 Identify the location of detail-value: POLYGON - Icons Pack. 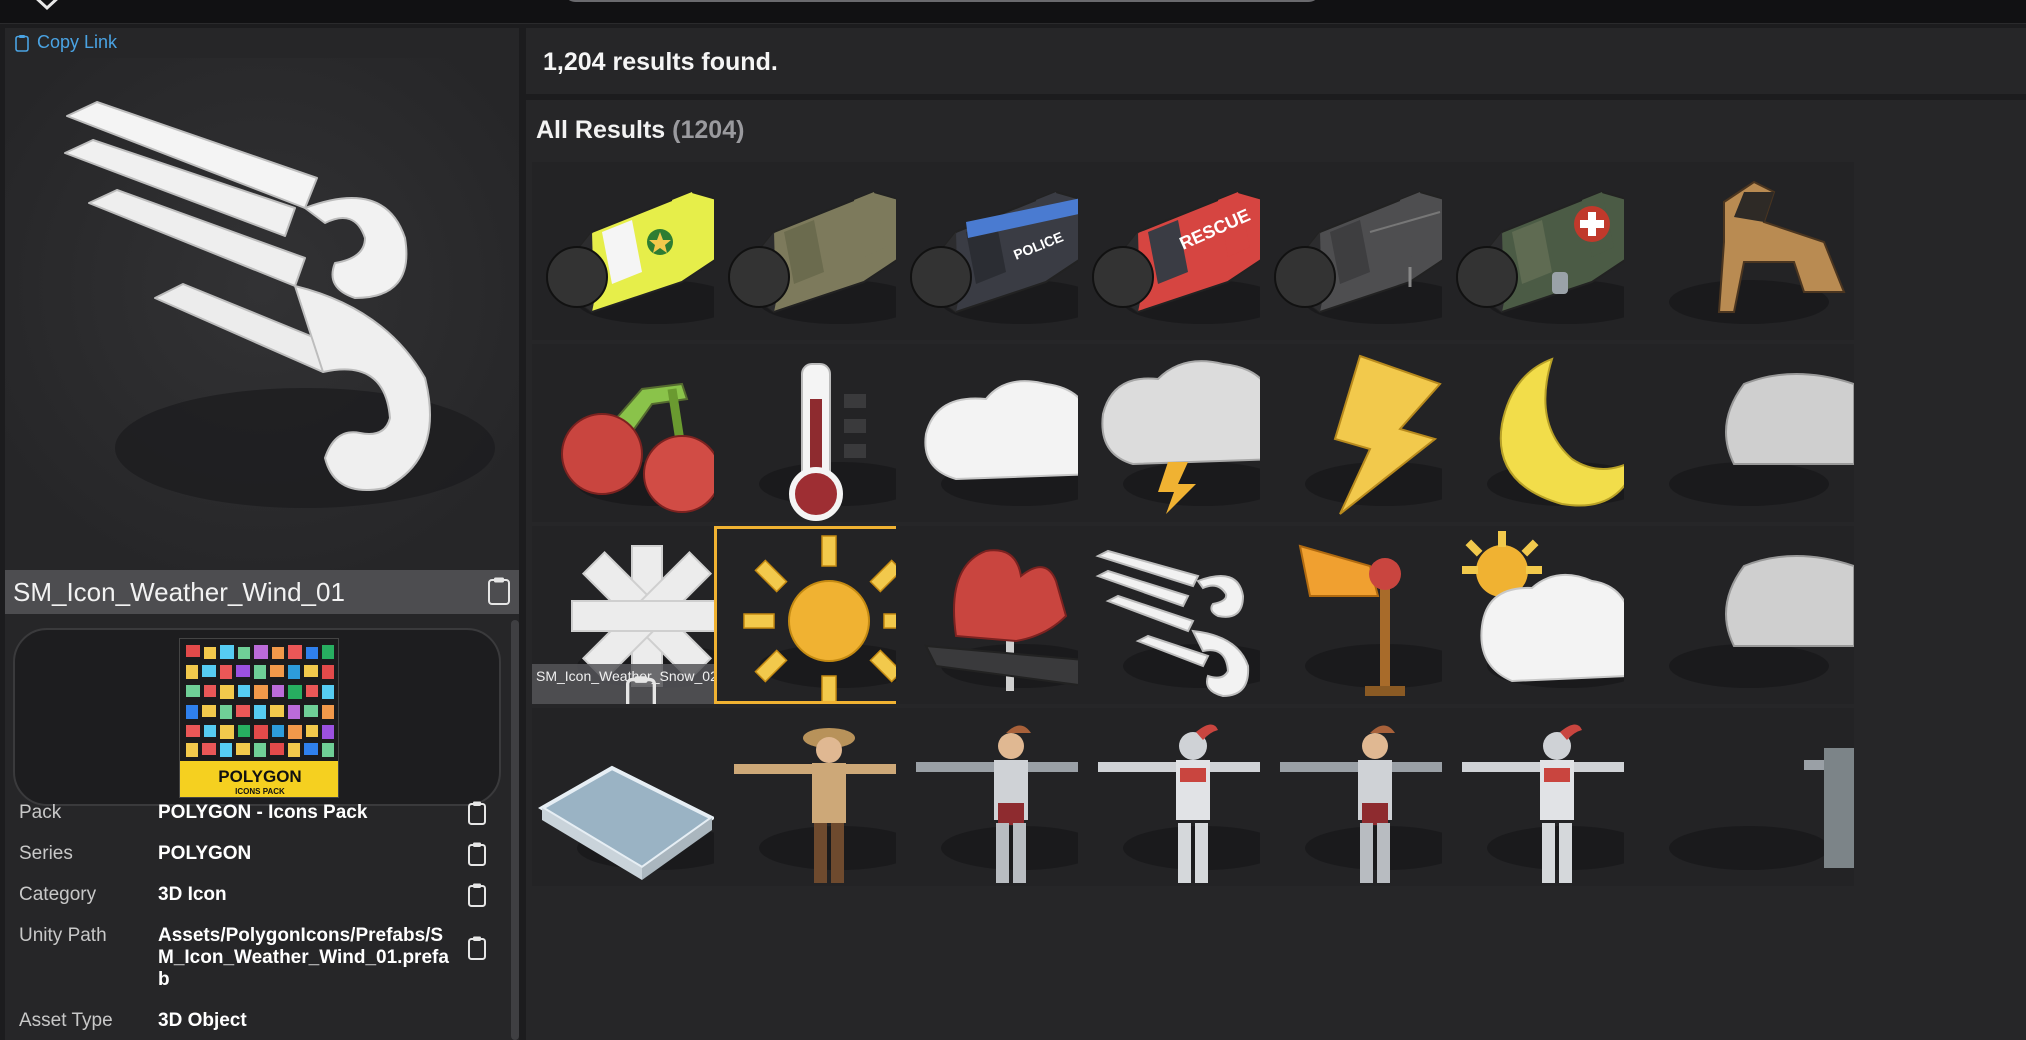
(308, 813).